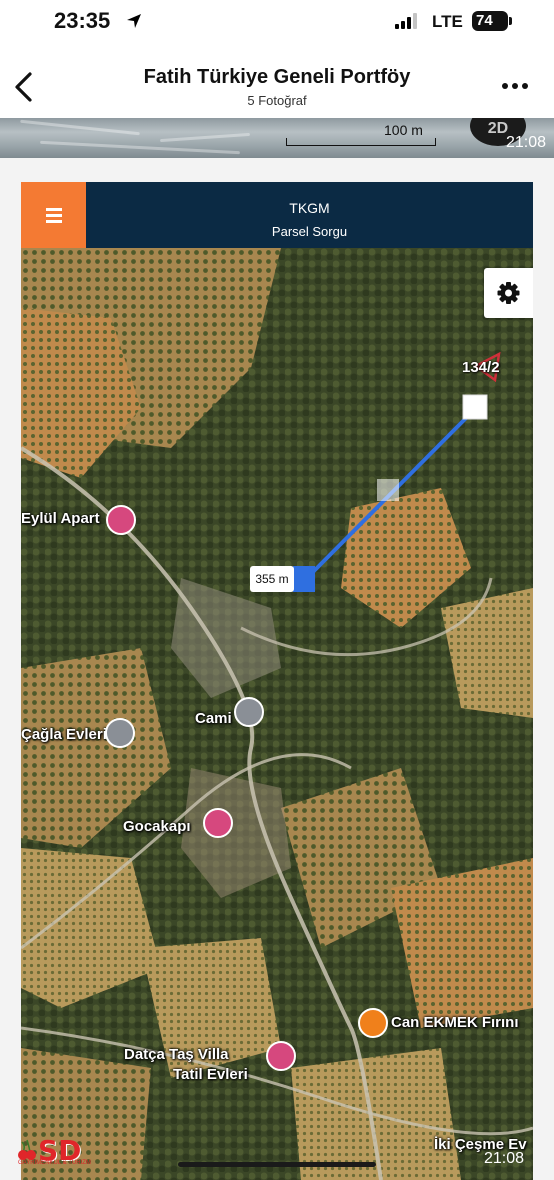  I want to click on home-indicator, so click(277, 1164).